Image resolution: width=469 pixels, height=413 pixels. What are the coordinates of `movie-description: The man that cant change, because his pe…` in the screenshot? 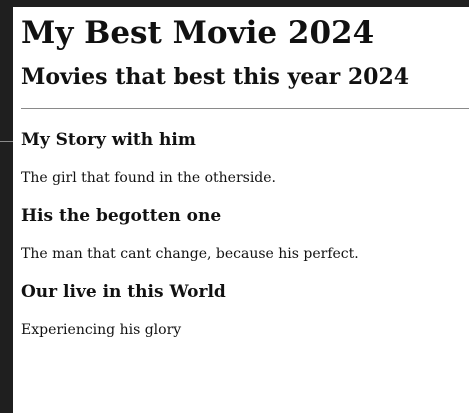 It's located at (190, 254).